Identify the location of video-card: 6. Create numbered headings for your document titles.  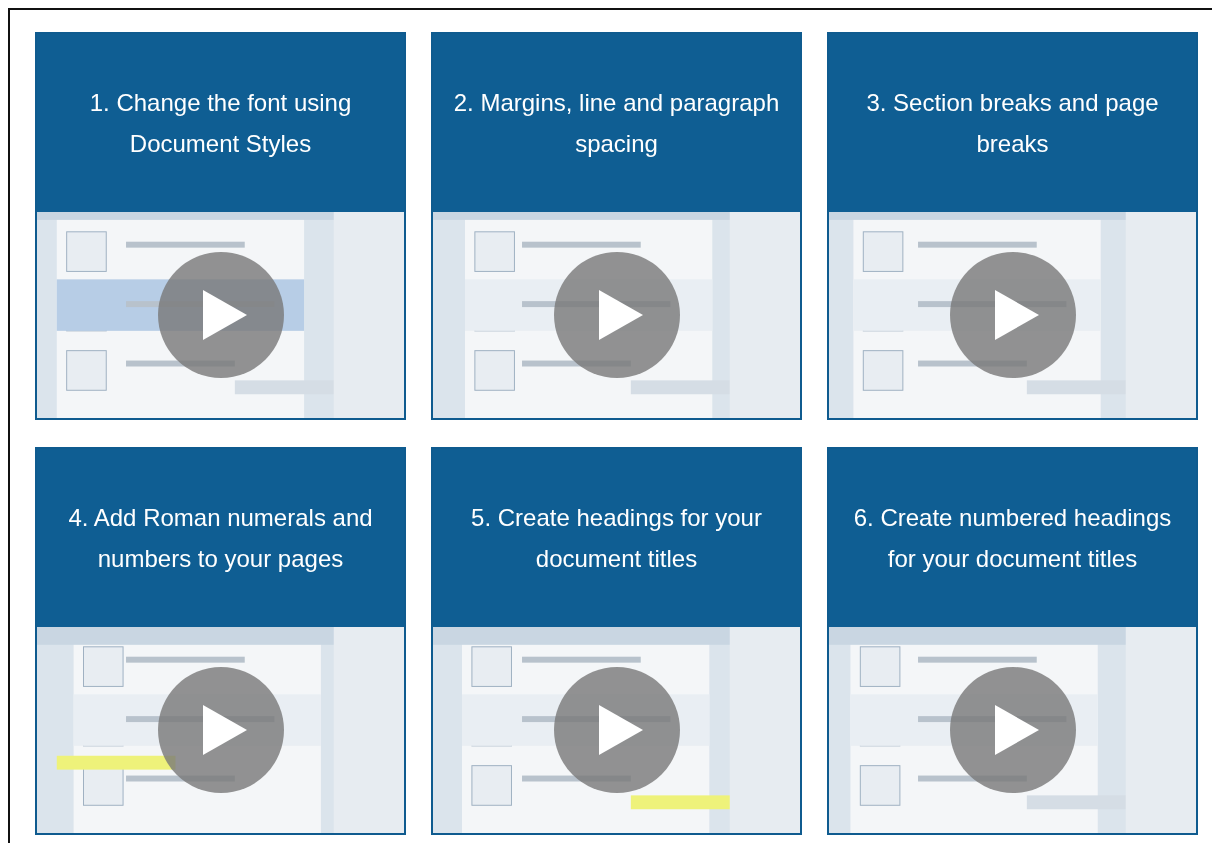
(1012, 641).